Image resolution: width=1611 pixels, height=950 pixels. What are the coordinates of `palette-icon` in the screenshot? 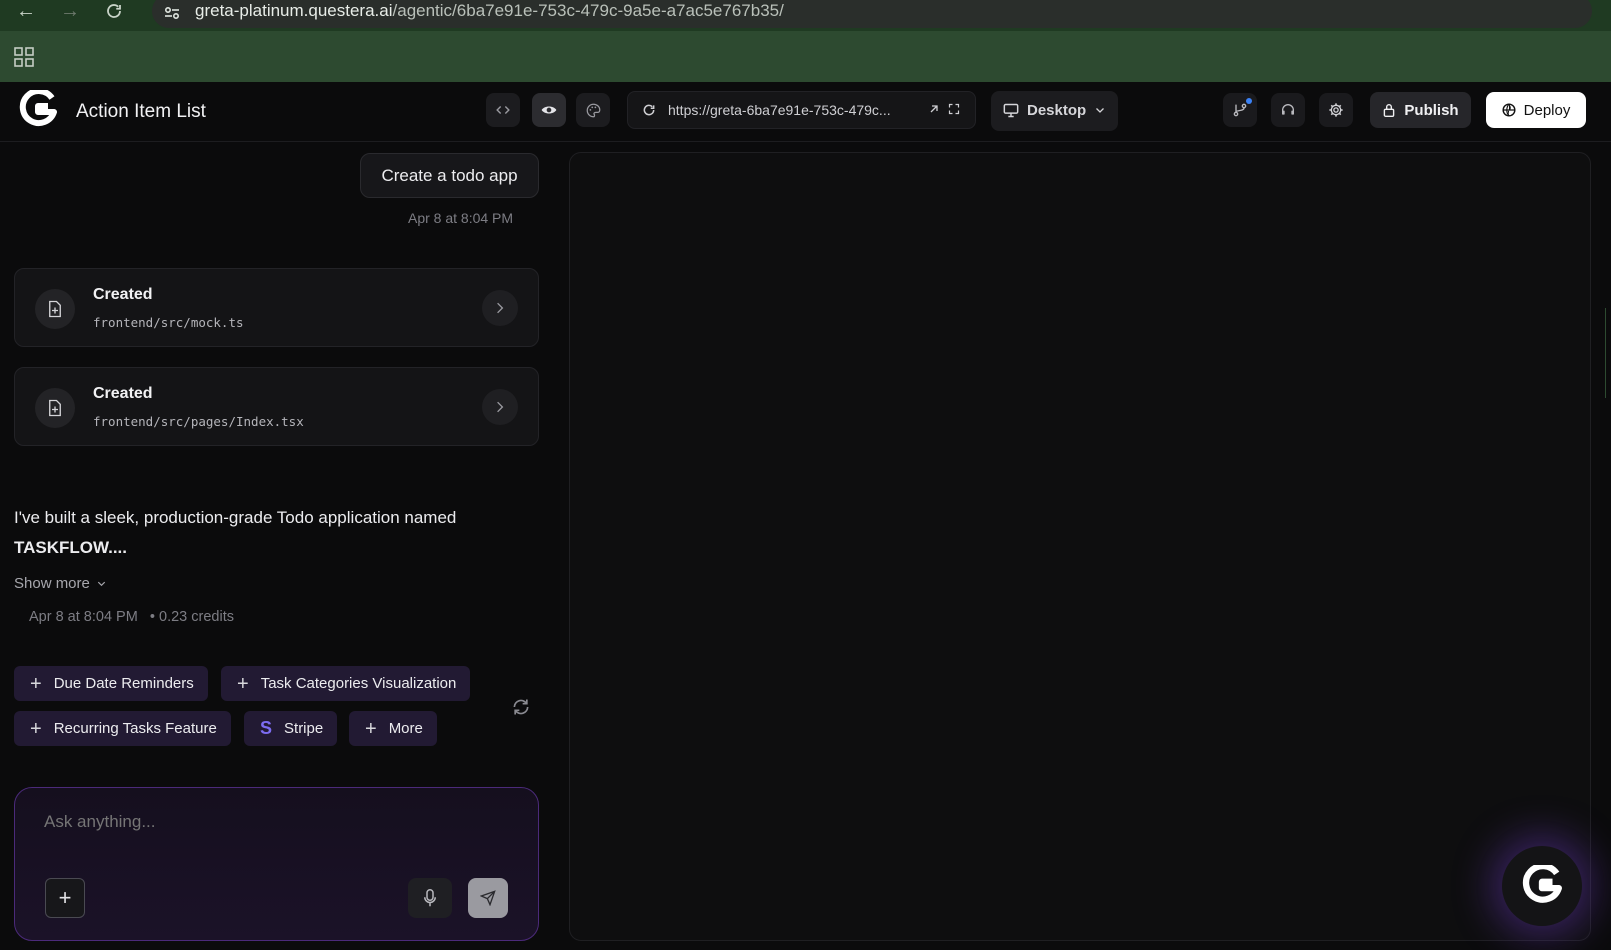 It's located at (593, 110).